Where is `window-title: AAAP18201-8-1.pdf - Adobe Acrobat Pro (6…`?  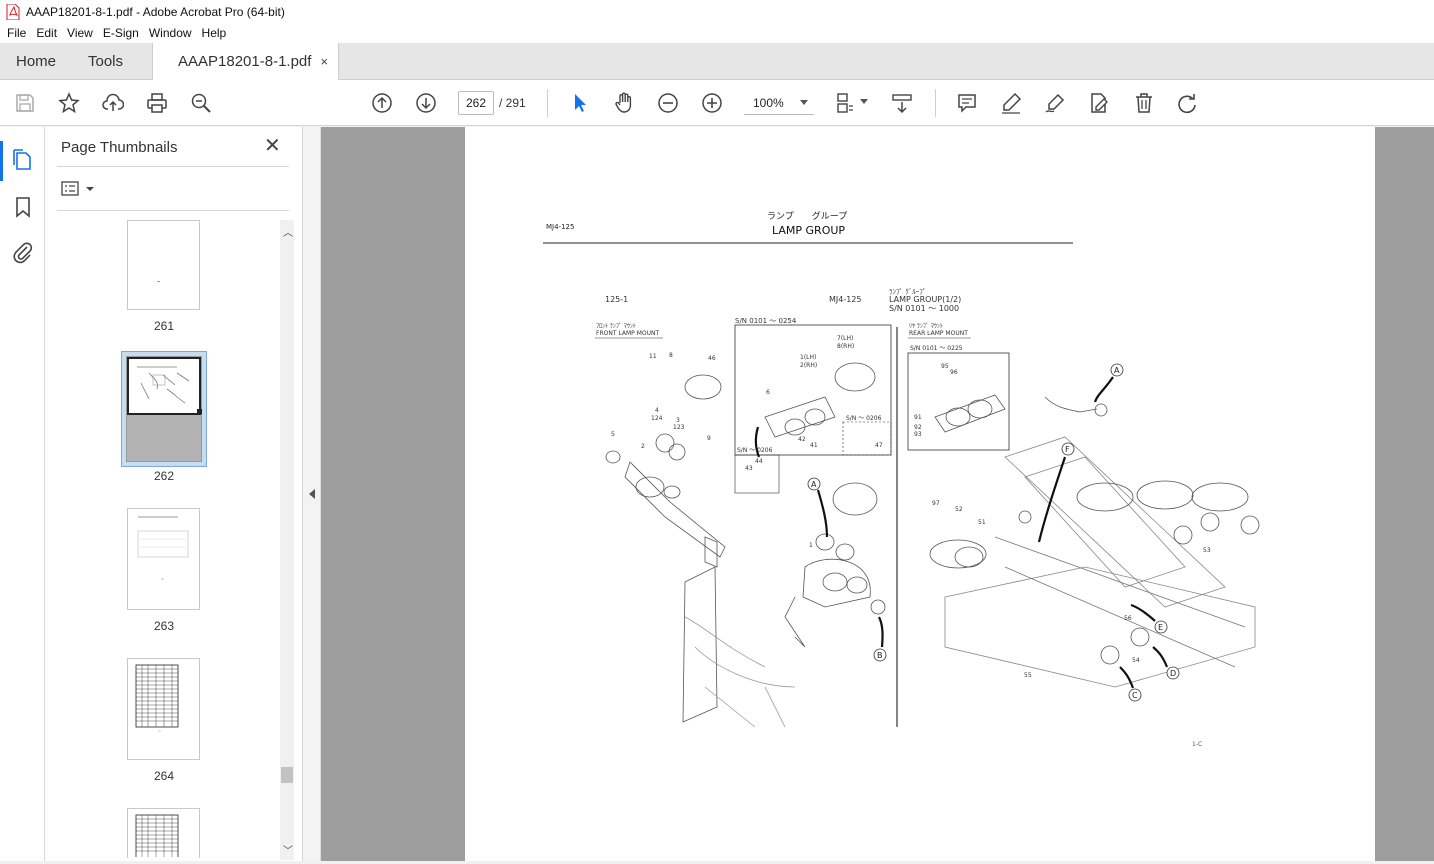 window-title: AAAP18201-8-1.pdf - Adobe Acrobat Pro (6… is located at coordinates (155, 11).